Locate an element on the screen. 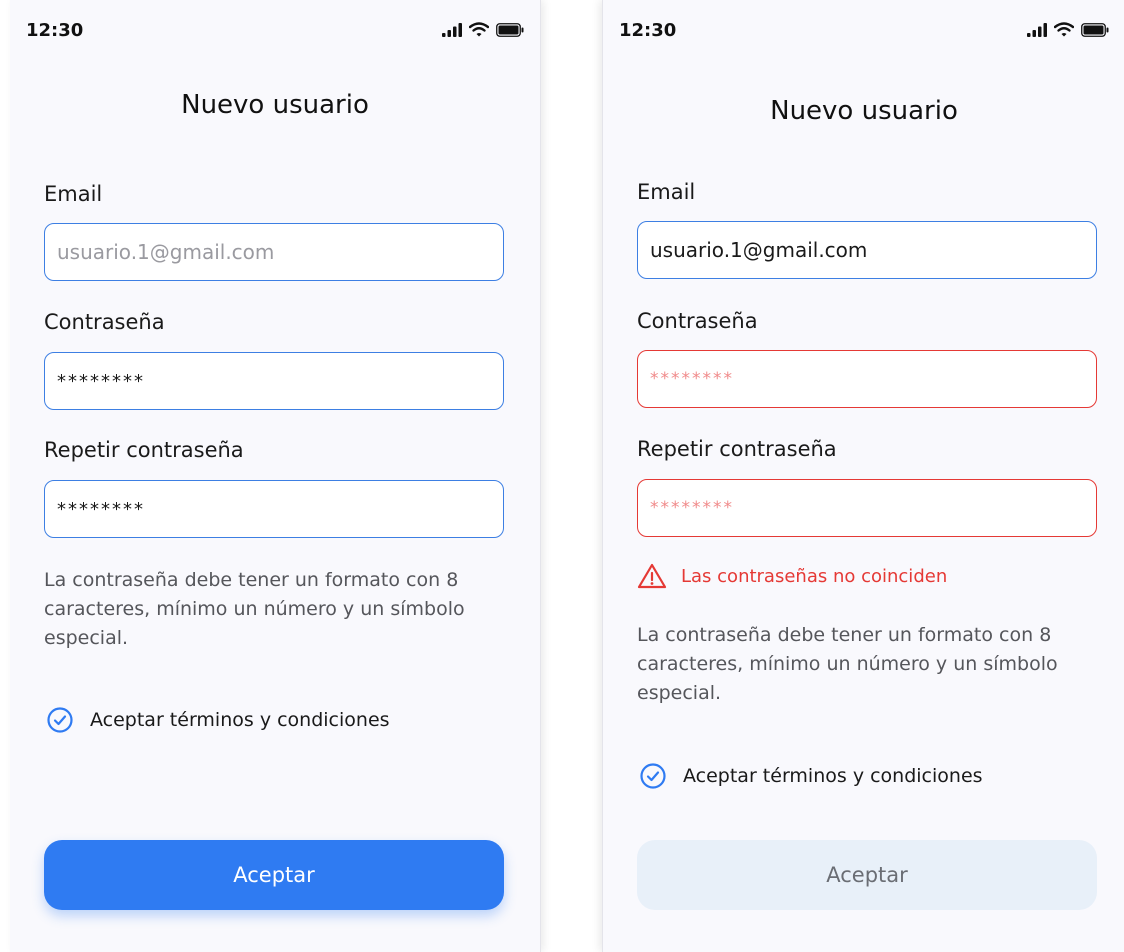  warning-icon is located at coordinates (652, 576).